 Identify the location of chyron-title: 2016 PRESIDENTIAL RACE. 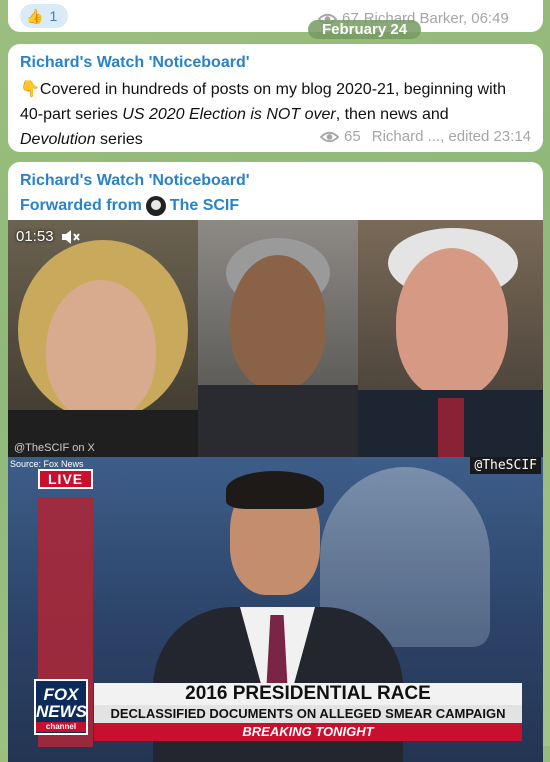
(308, 694).